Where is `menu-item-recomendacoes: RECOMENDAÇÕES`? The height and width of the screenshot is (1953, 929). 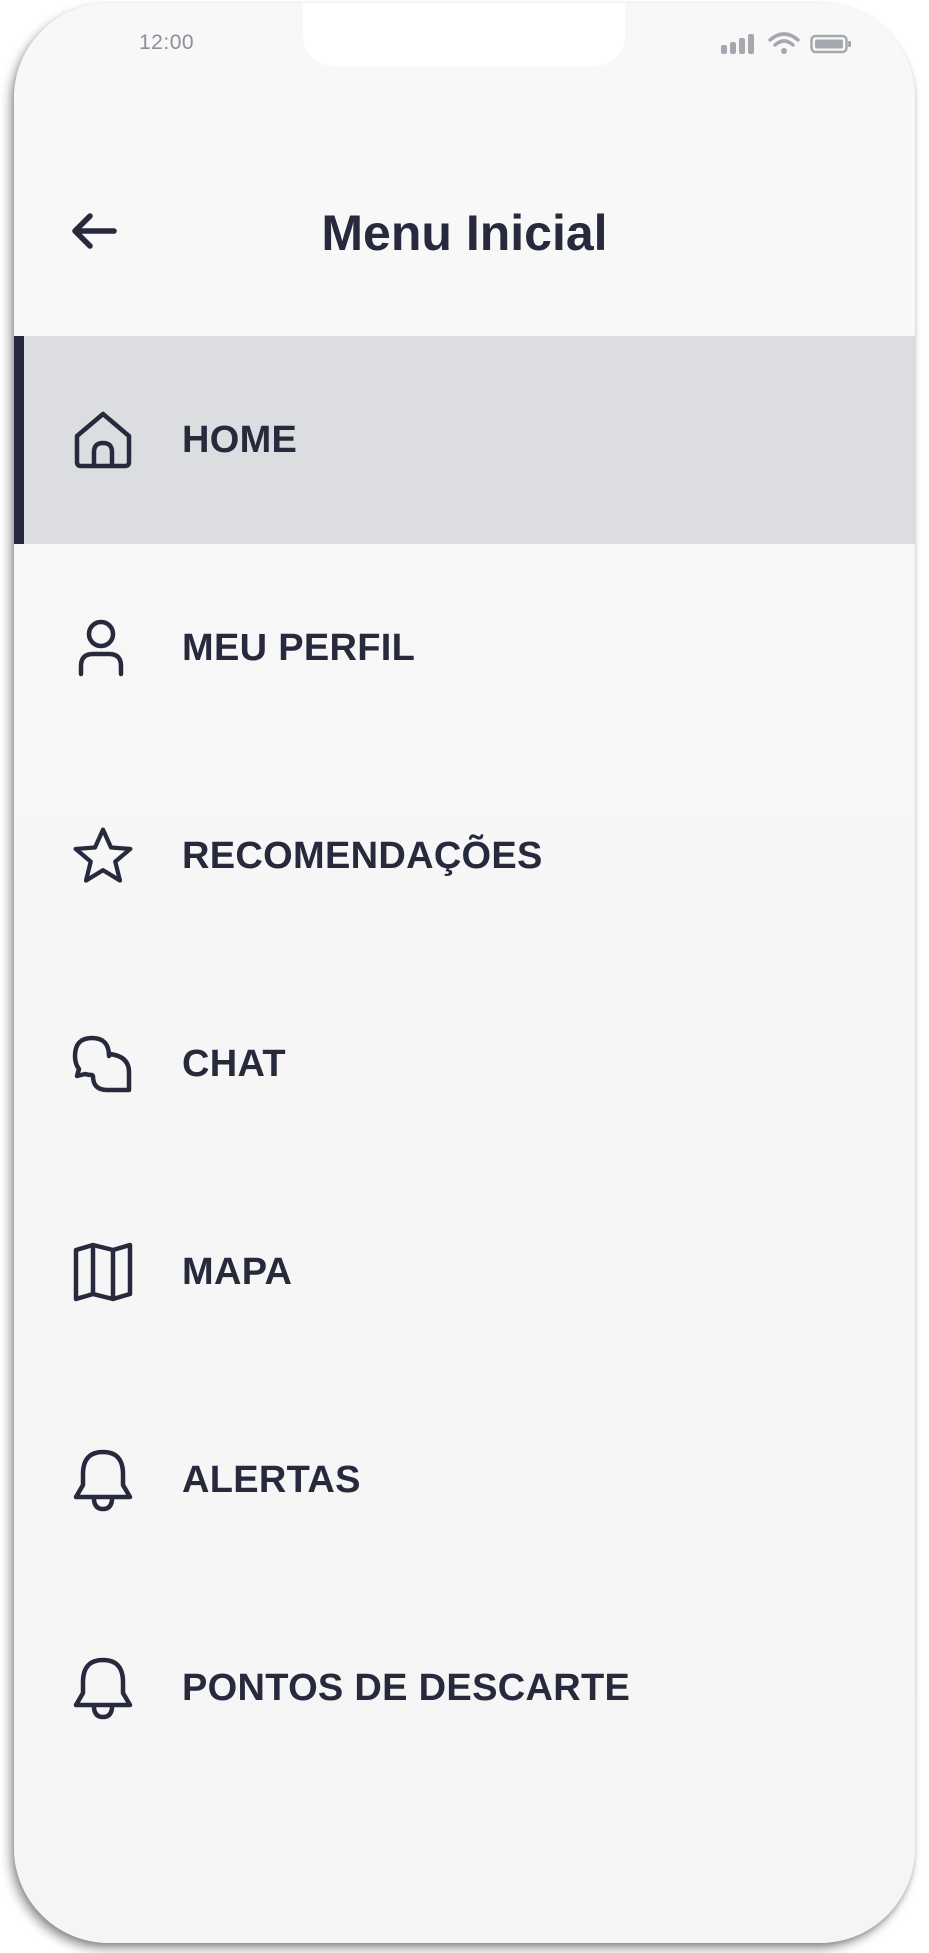
menu-item-recomendacoes: RECOMENDAÇÕES is located at coordinates (464, 856).